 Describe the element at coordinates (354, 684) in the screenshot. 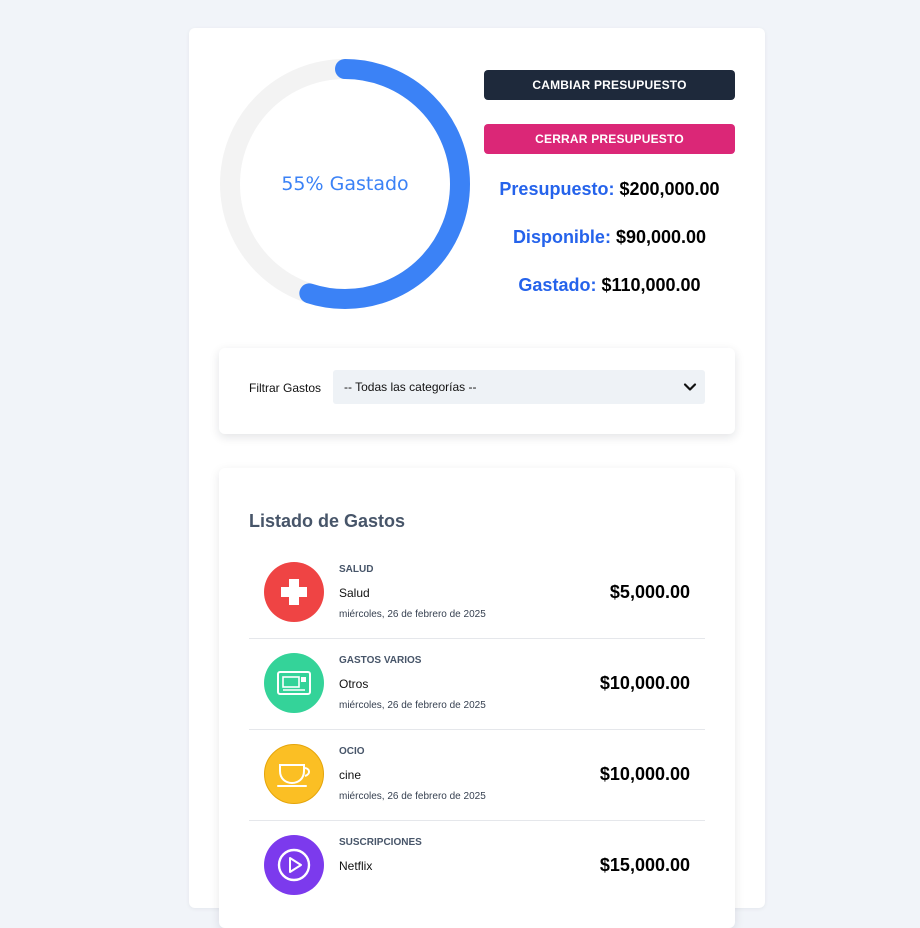

I see `expense-name: Otros` at that location.